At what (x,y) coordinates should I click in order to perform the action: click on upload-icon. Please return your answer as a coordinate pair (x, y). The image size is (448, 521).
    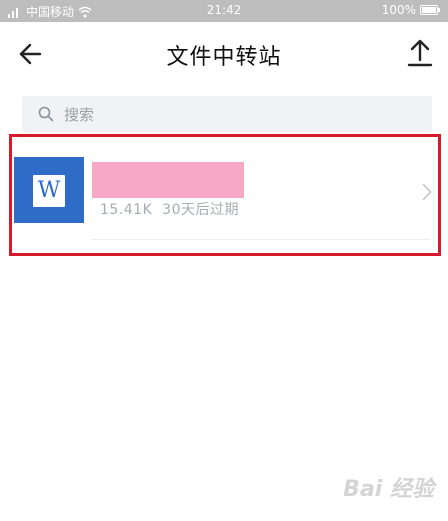
    Looking at the image, I should click on (420, 53).